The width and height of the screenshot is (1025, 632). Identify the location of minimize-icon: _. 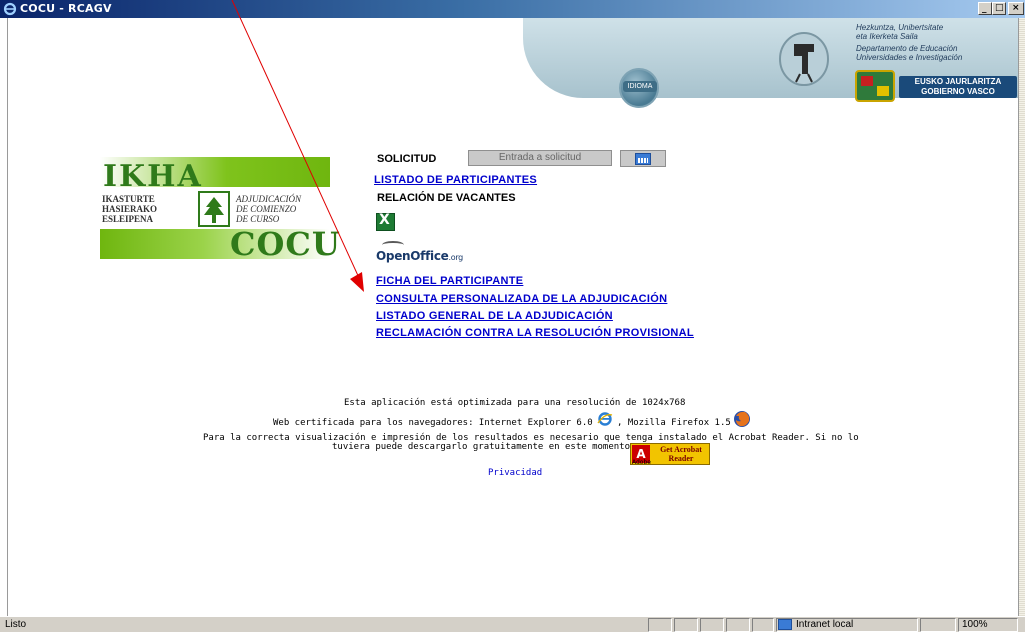
(984, 9).